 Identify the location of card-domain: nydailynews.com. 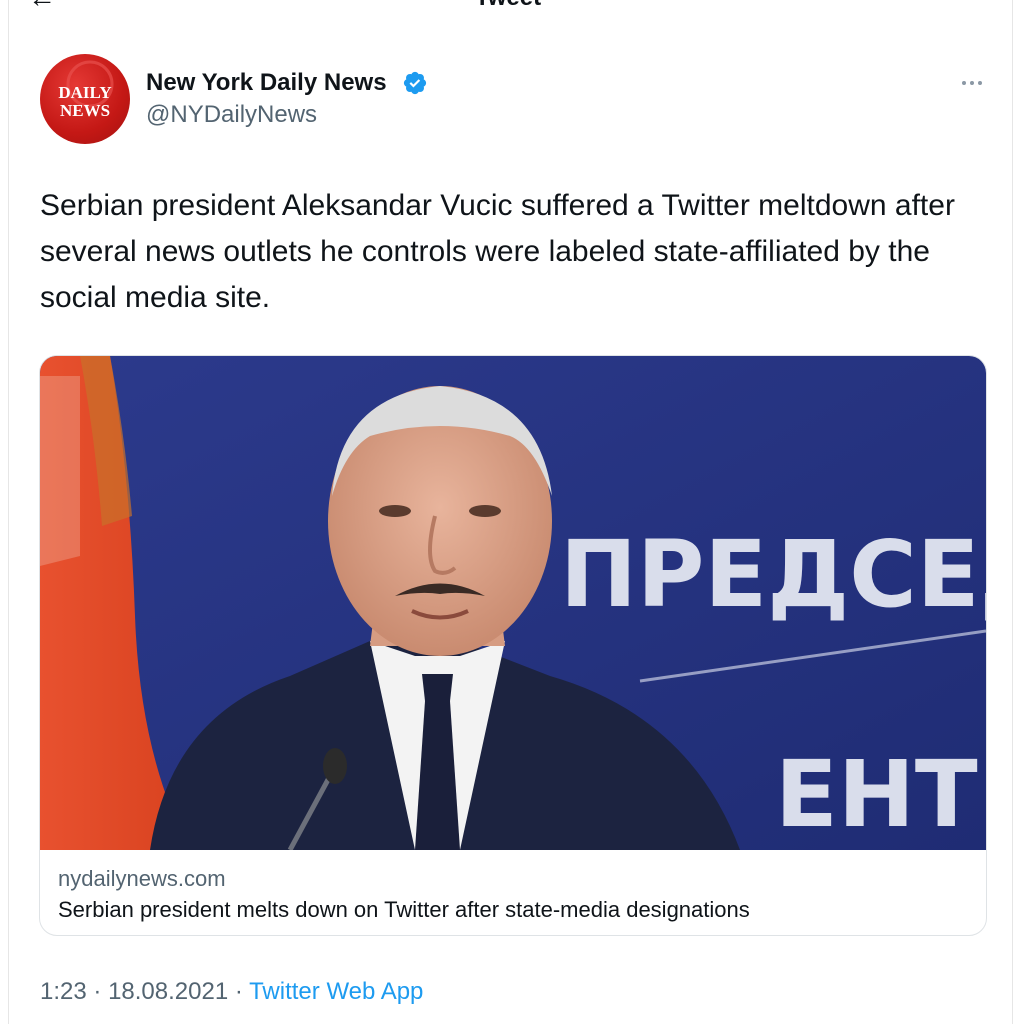
(142, 878).